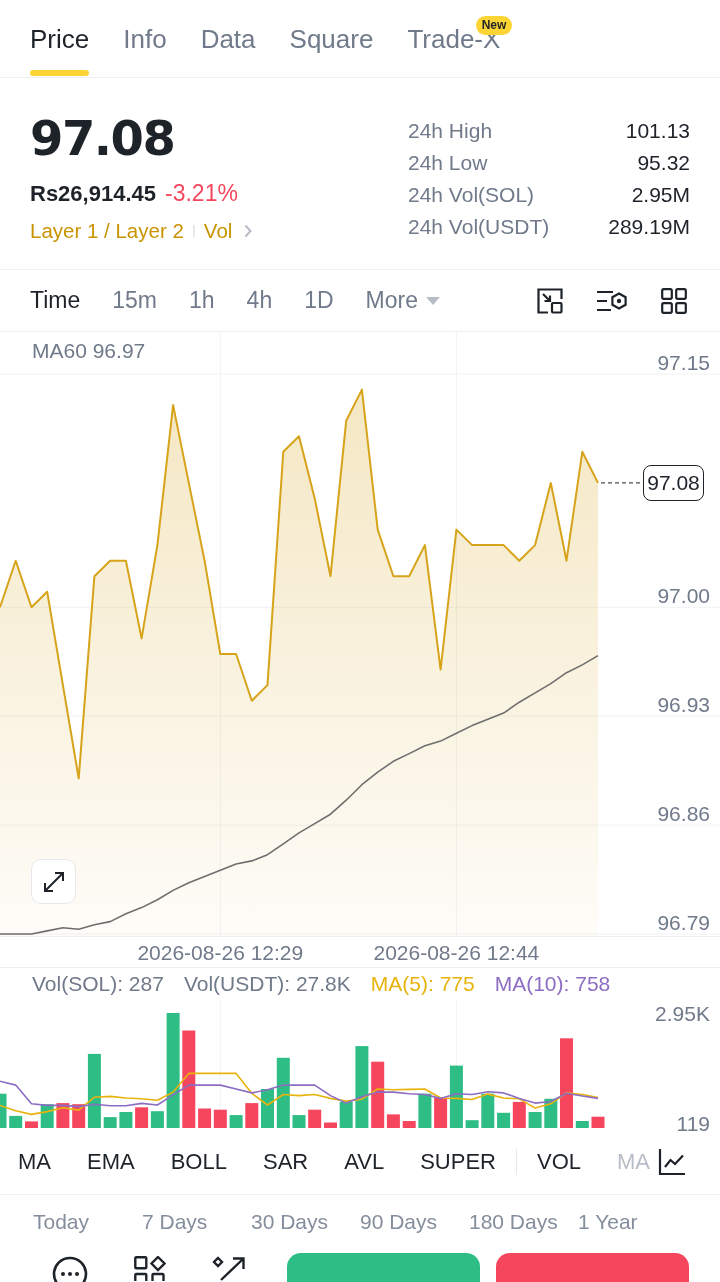 This screenshot has height=1282, width=720. I want to click on interval-tab: Time, so click(55, 300).